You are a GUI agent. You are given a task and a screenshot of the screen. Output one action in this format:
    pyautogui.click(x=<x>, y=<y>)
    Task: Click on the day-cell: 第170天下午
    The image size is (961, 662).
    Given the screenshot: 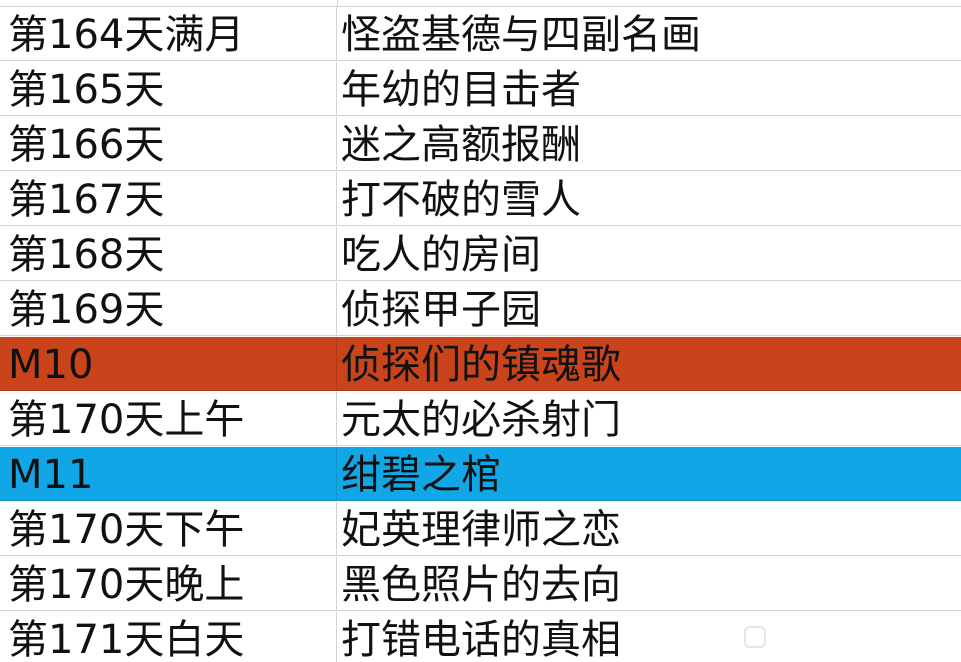 What is the action you would take?
    pyautogui.click(x=168, y=528)
    